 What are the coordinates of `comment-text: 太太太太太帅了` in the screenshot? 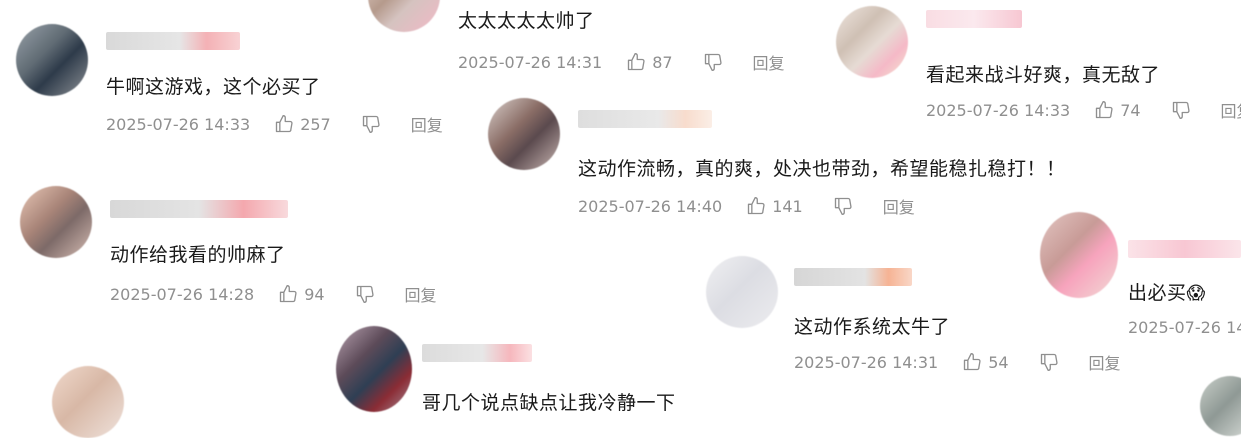 It's located at (526, 21).